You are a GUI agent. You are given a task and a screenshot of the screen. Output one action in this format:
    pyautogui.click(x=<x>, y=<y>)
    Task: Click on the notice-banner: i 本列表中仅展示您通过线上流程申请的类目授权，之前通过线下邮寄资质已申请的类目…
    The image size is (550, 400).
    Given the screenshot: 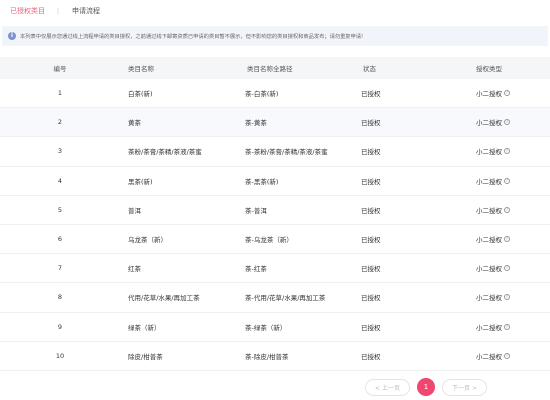 What is the action you would take?
    pyautogui.click(x=275, y=36)
    